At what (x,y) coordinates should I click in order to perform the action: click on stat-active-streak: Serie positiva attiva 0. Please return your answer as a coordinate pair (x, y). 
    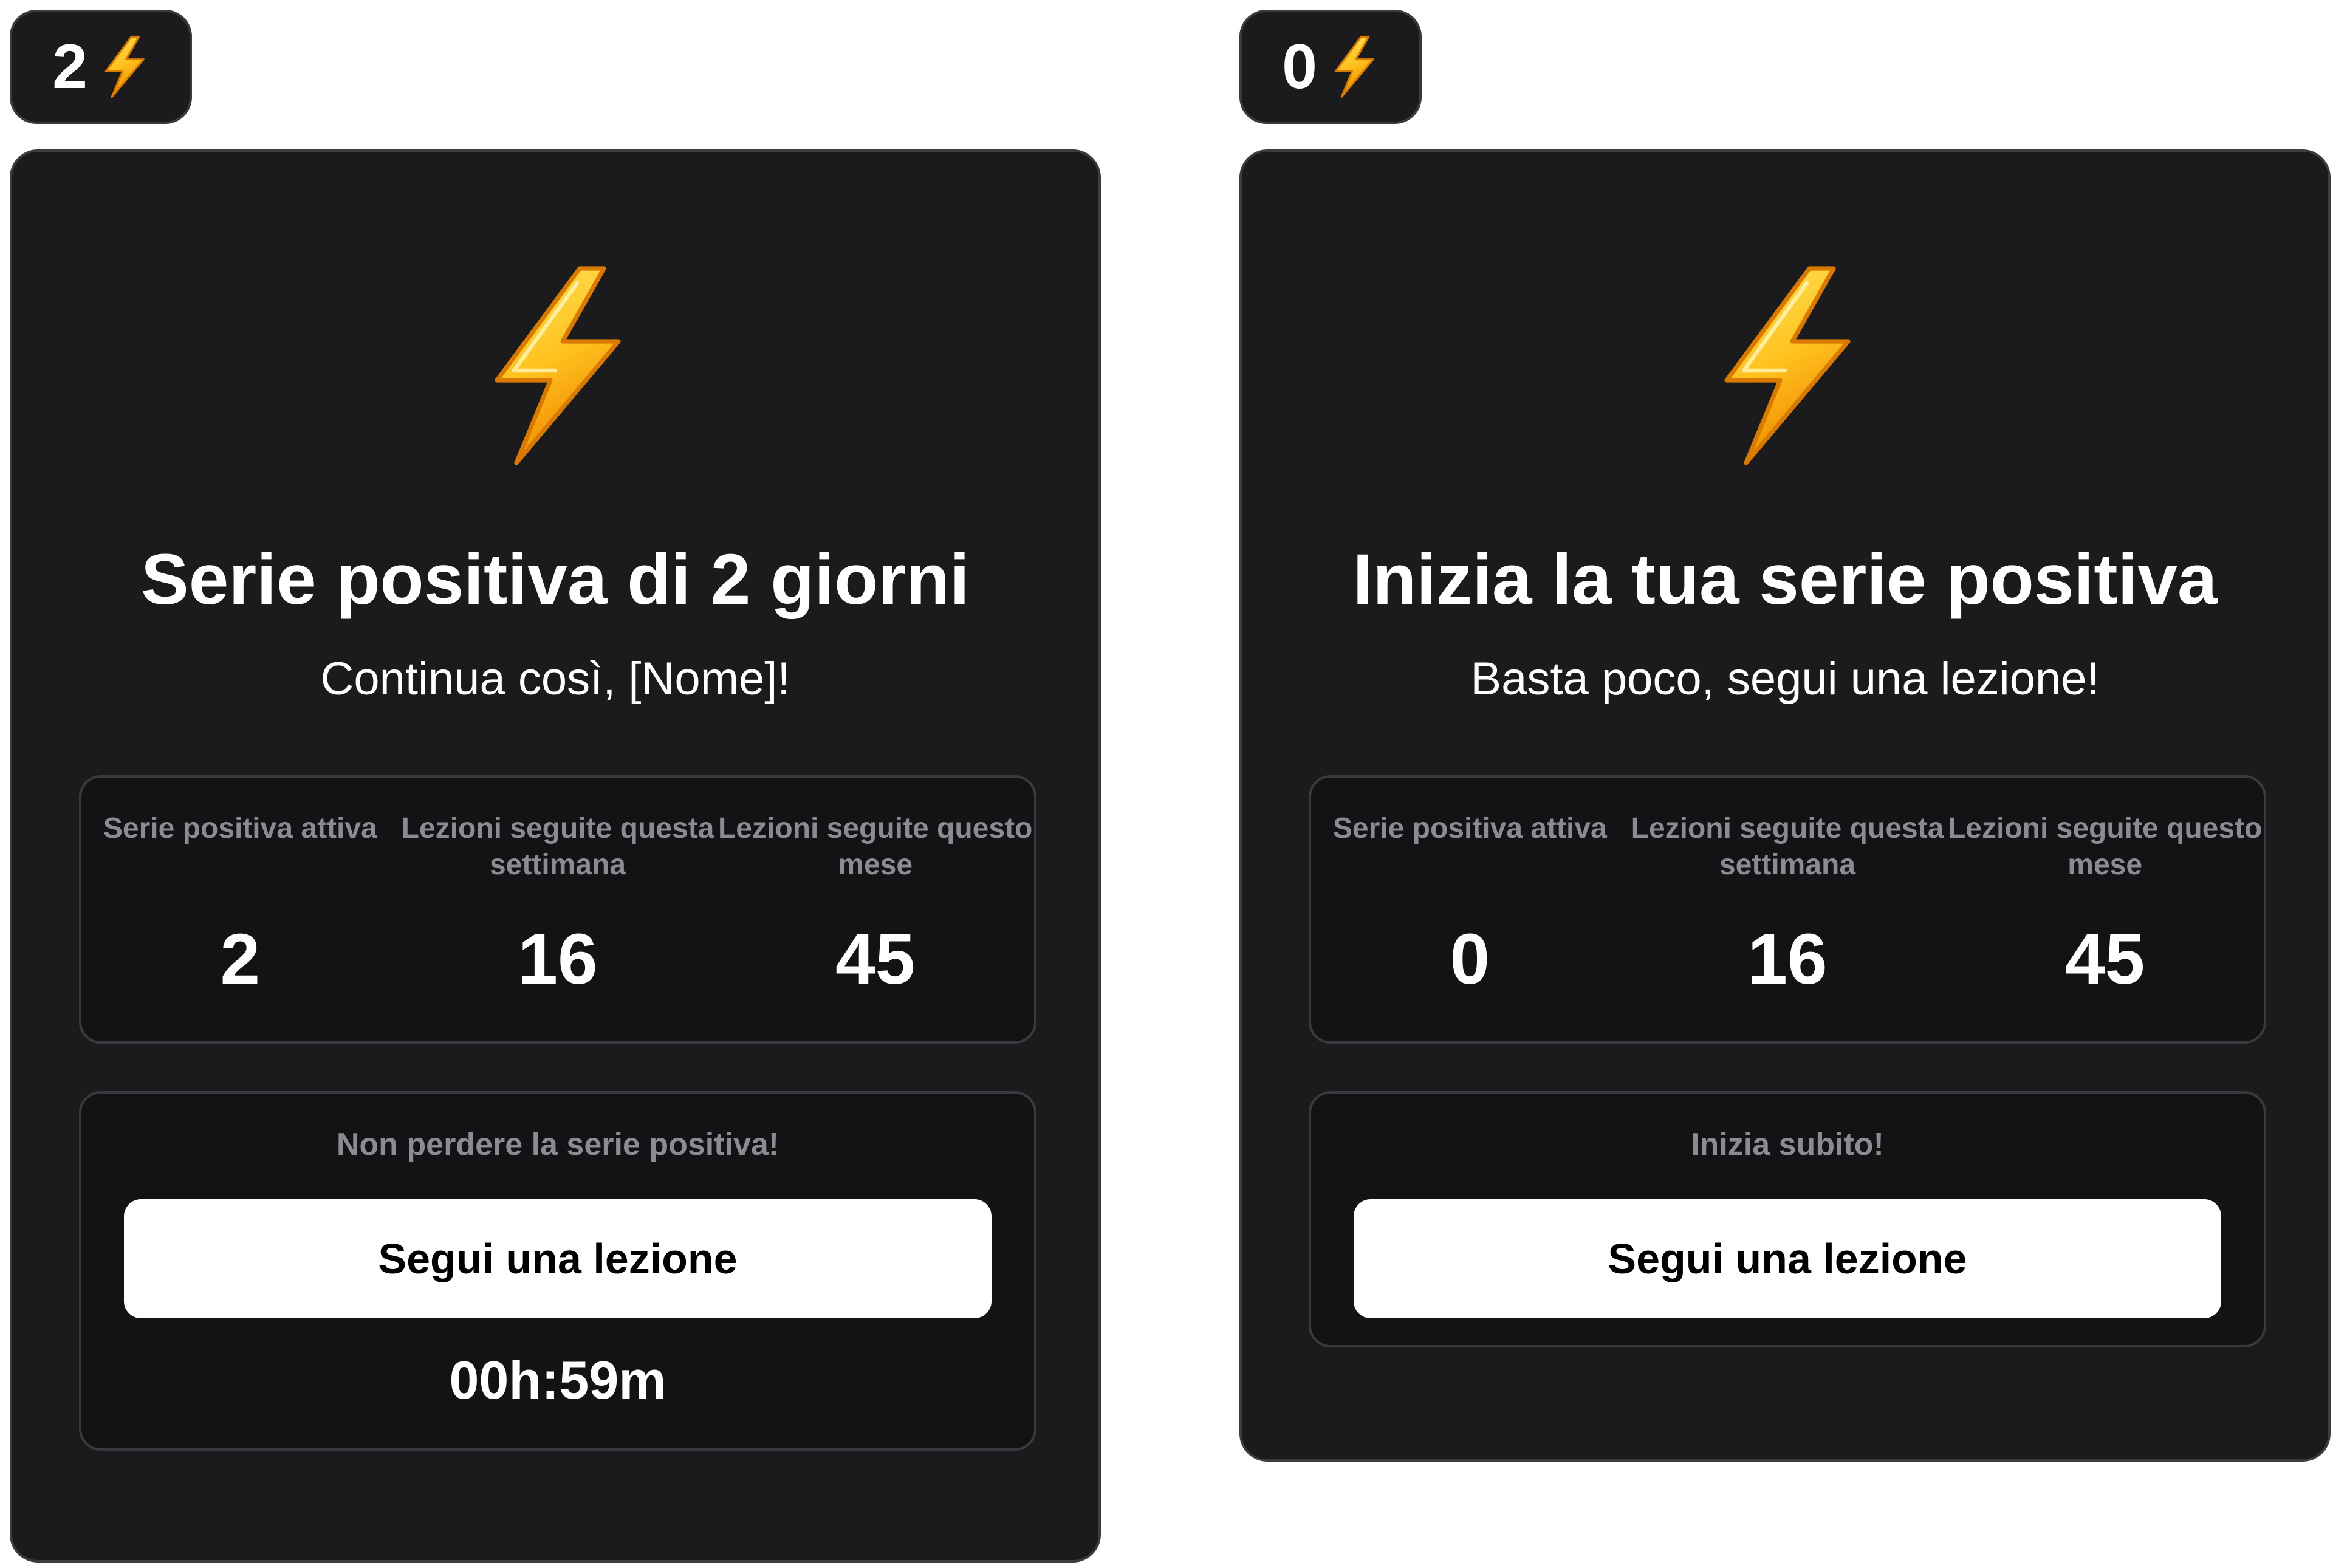
    Looking at the image, I should click on (1470, 910).